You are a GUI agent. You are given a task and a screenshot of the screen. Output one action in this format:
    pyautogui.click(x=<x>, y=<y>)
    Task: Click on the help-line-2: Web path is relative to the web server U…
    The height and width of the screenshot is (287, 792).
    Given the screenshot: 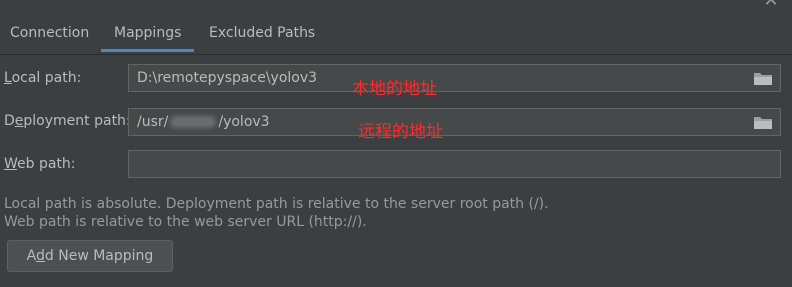 What is the action you would take?
    pyautogui.click(x=185, y=222)
    